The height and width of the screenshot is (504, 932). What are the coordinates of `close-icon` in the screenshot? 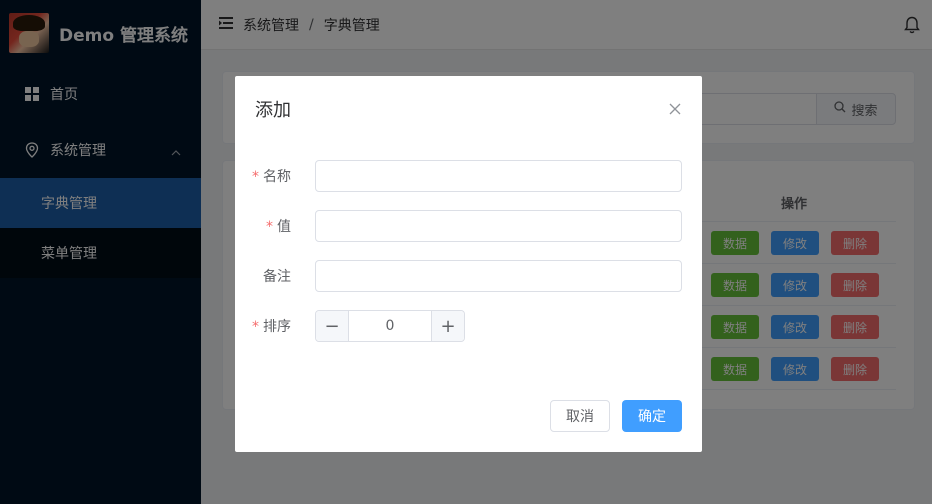 It's located at (675, 109).